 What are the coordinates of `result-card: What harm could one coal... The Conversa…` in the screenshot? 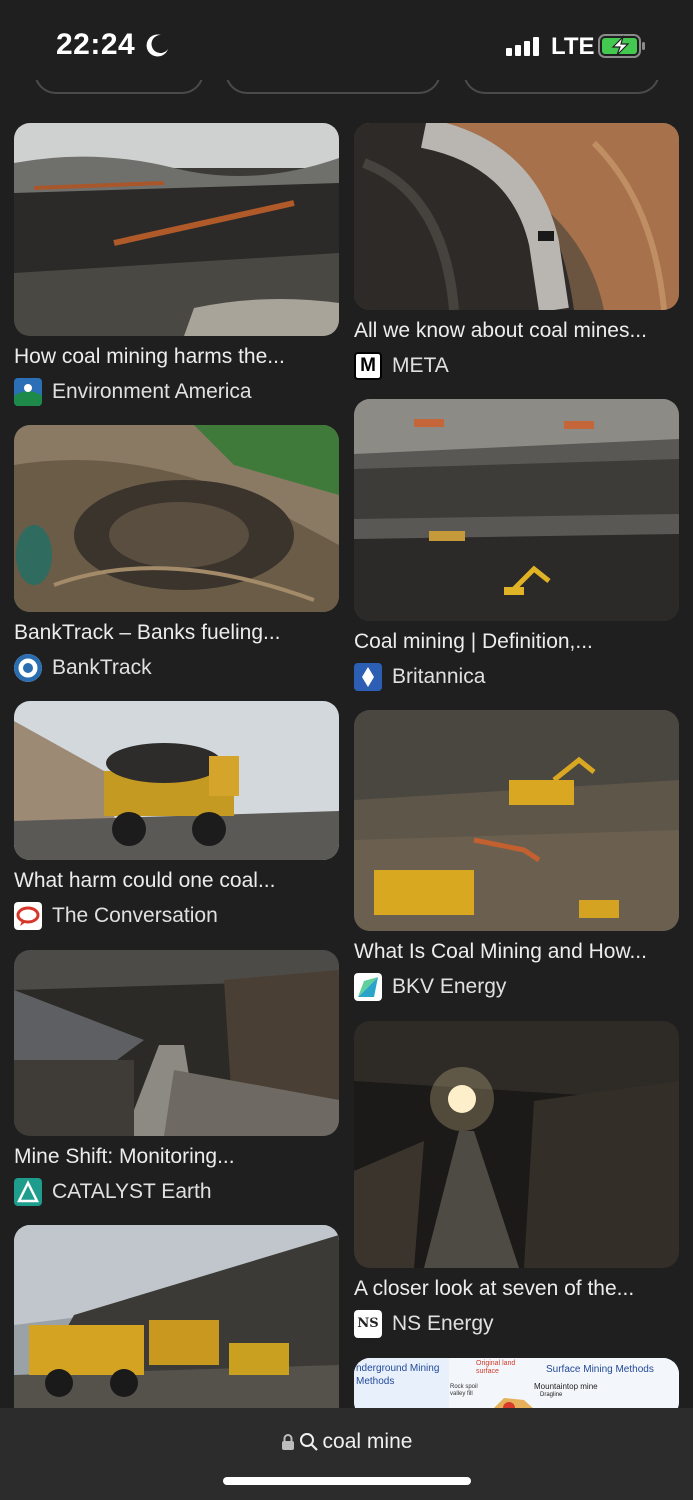 It's located at (176, 815).